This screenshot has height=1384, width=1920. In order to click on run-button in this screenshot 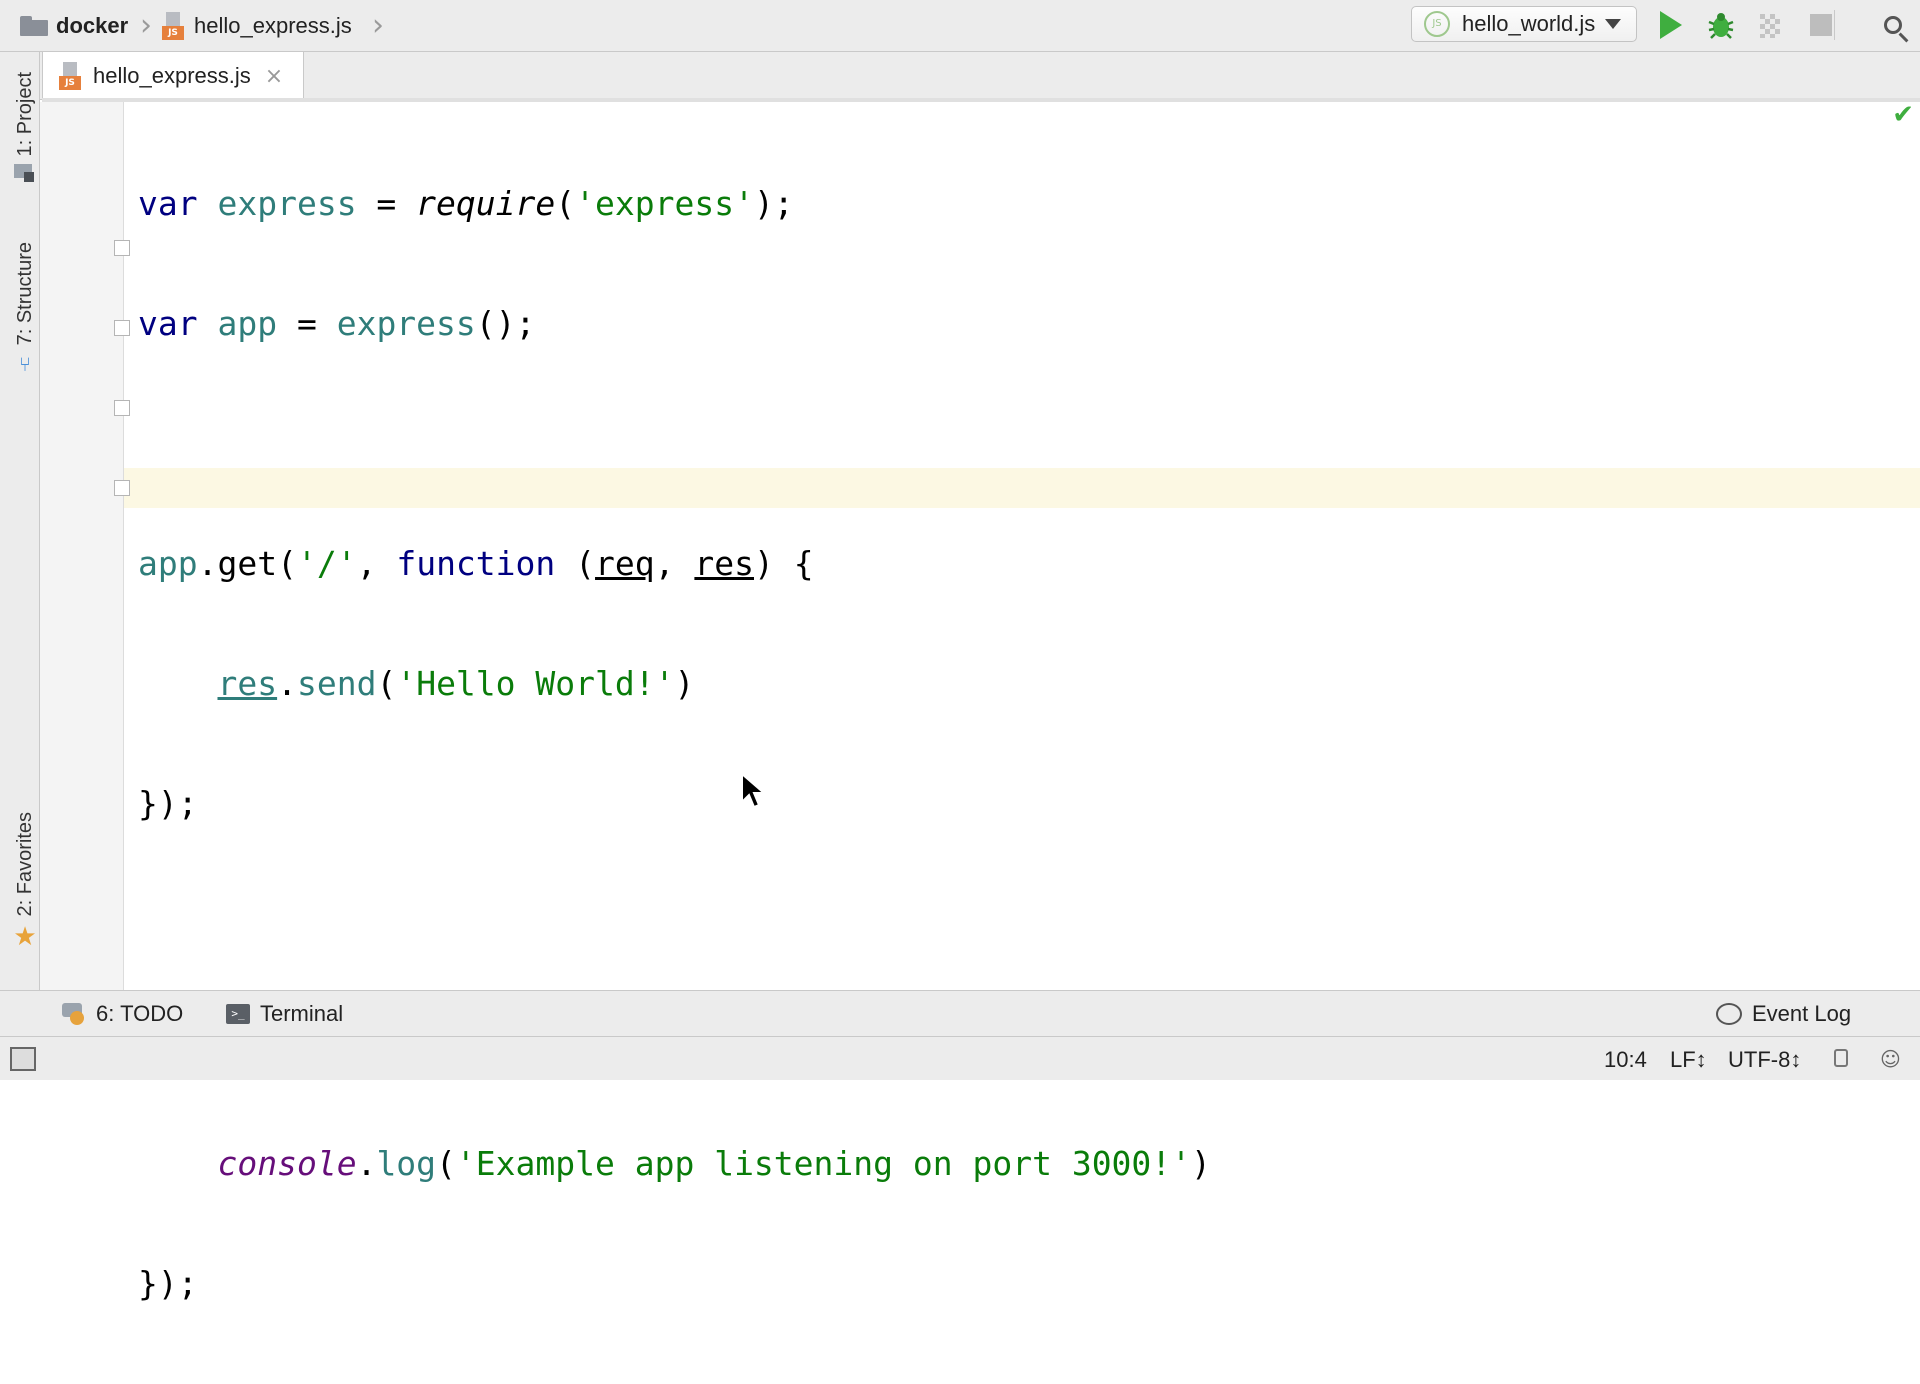, I will do `click(1671, 25)`.